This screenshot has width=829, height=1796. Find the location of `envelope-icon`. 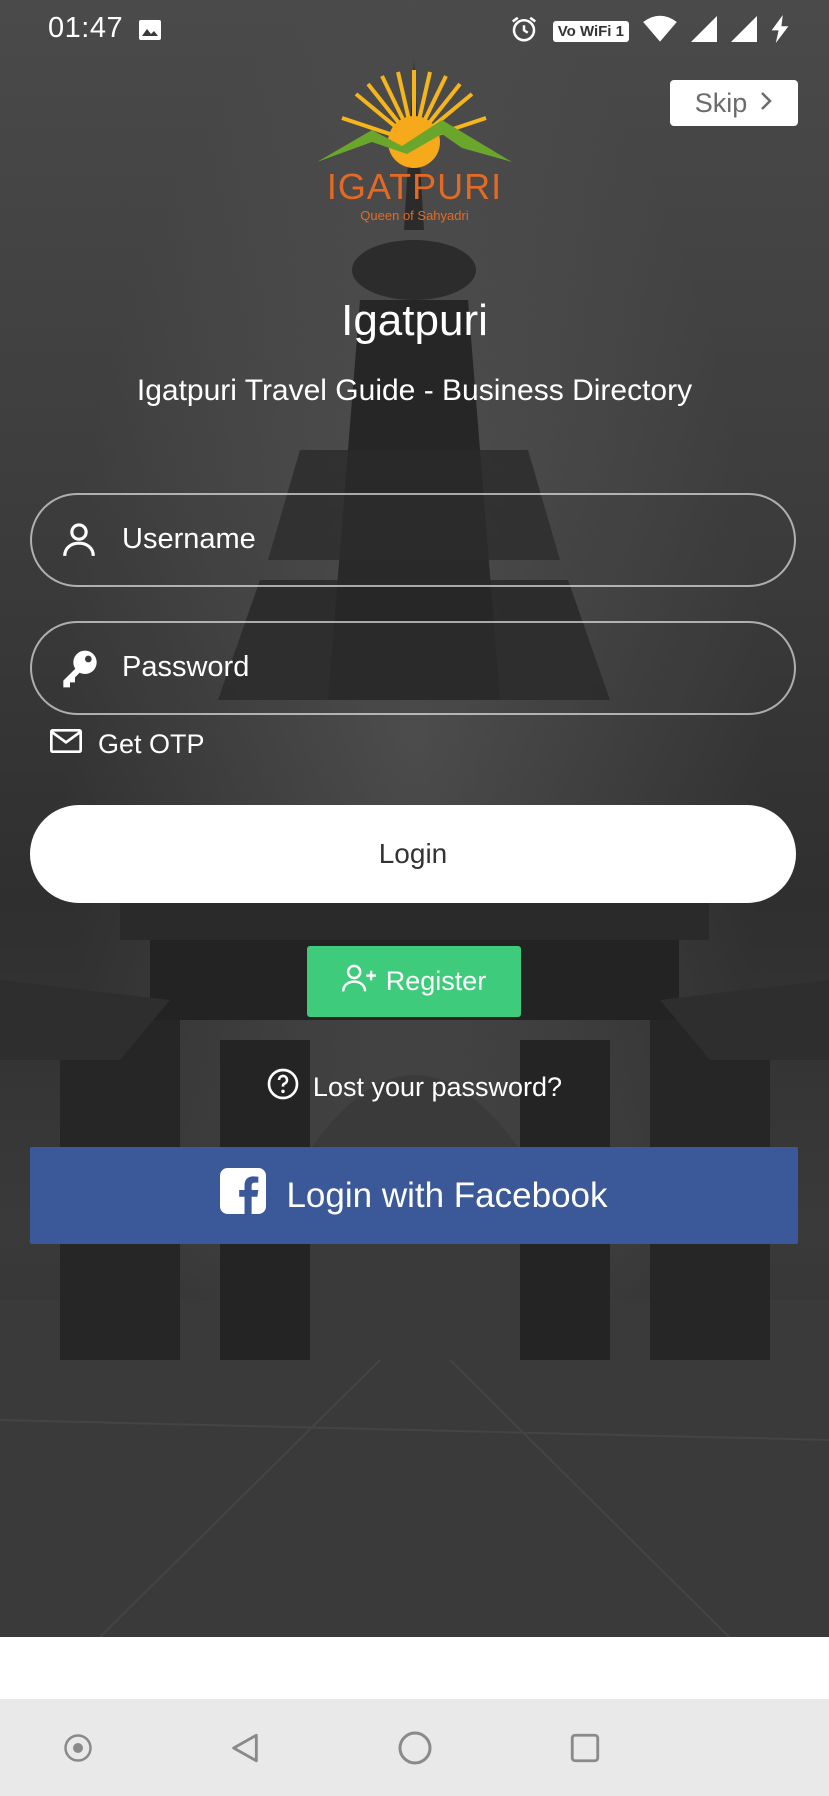

envelope-icon is located at coordinates (66, 744).